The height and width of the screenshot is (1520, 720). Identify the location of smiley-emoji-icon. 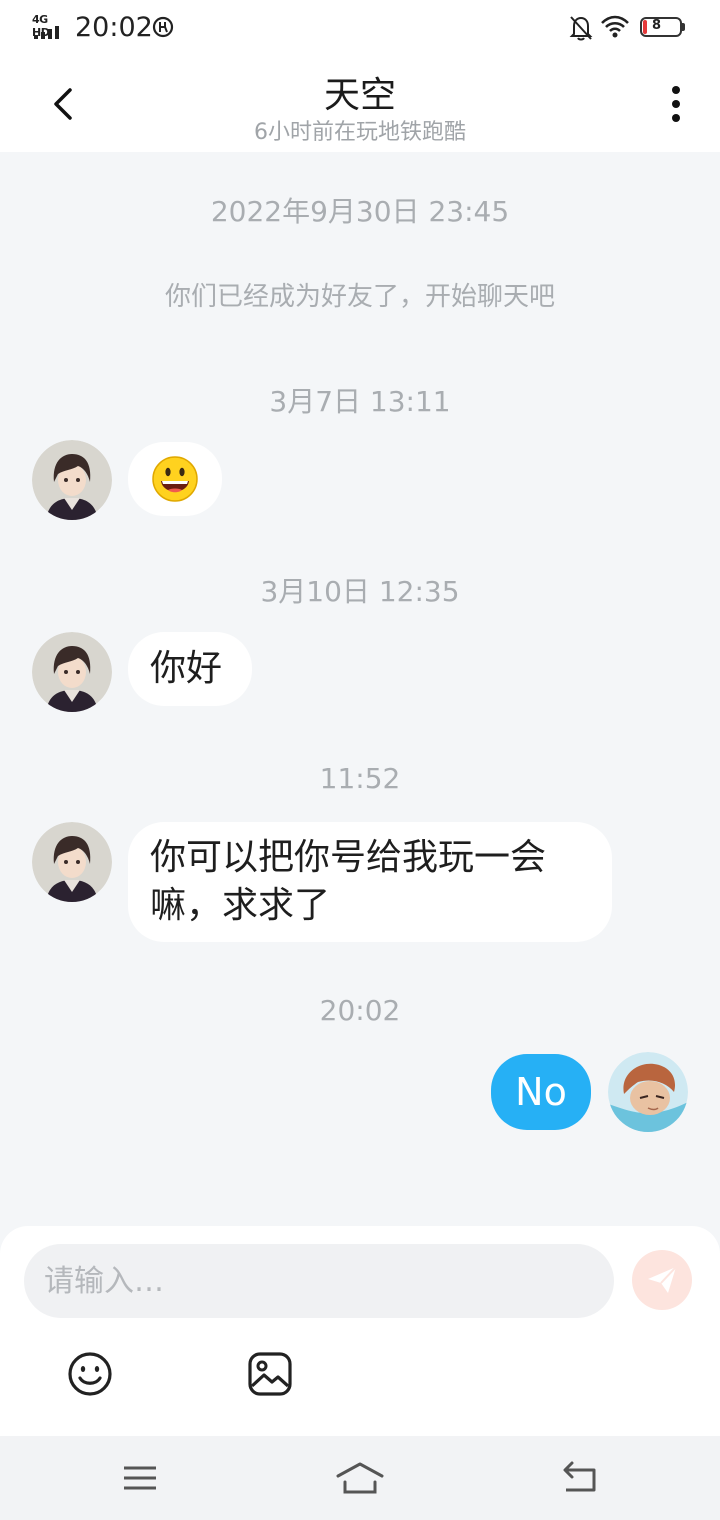
(175, 479).